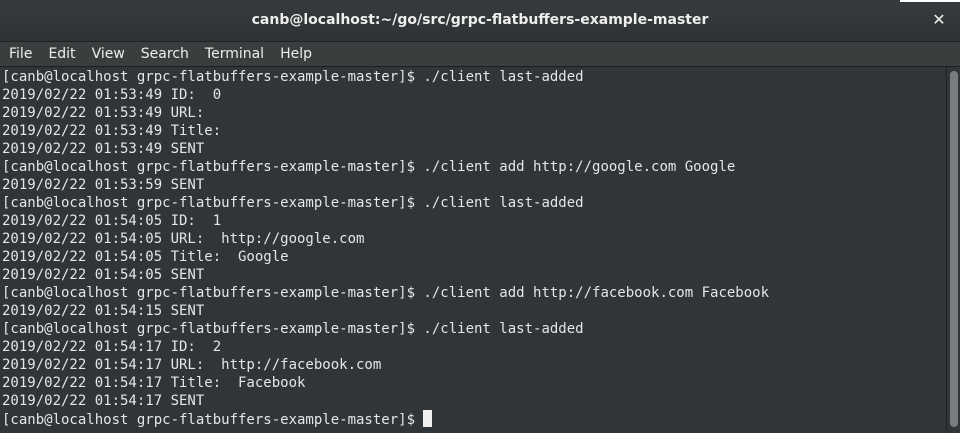 Image resolution: width=960 pixels, height=433 pixels. Describe the element at coordinates (103, 311) in the screenshot. I see `terminal-line: 2019/02/22 01:54:15 SENT` at that location.